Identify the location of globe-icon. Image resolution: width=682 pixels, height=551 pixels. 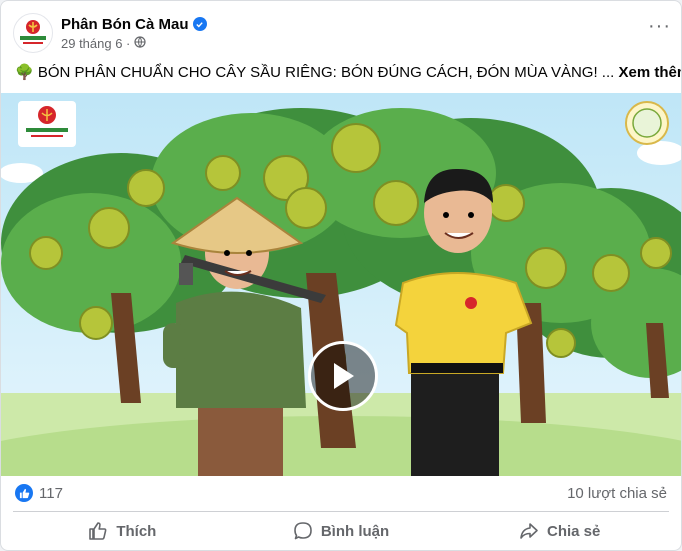
(140, 43).